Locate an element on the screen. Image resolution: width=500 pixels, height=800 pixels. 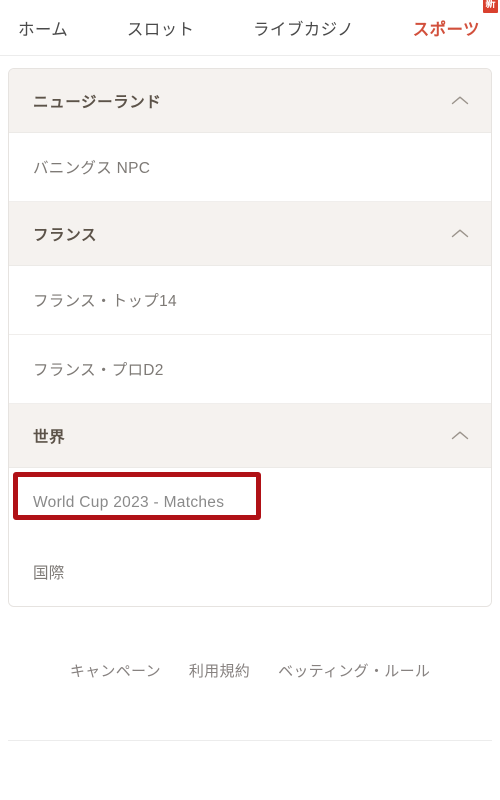
nav-tab-home-label: ホーム is located at coordinates (43, 29).